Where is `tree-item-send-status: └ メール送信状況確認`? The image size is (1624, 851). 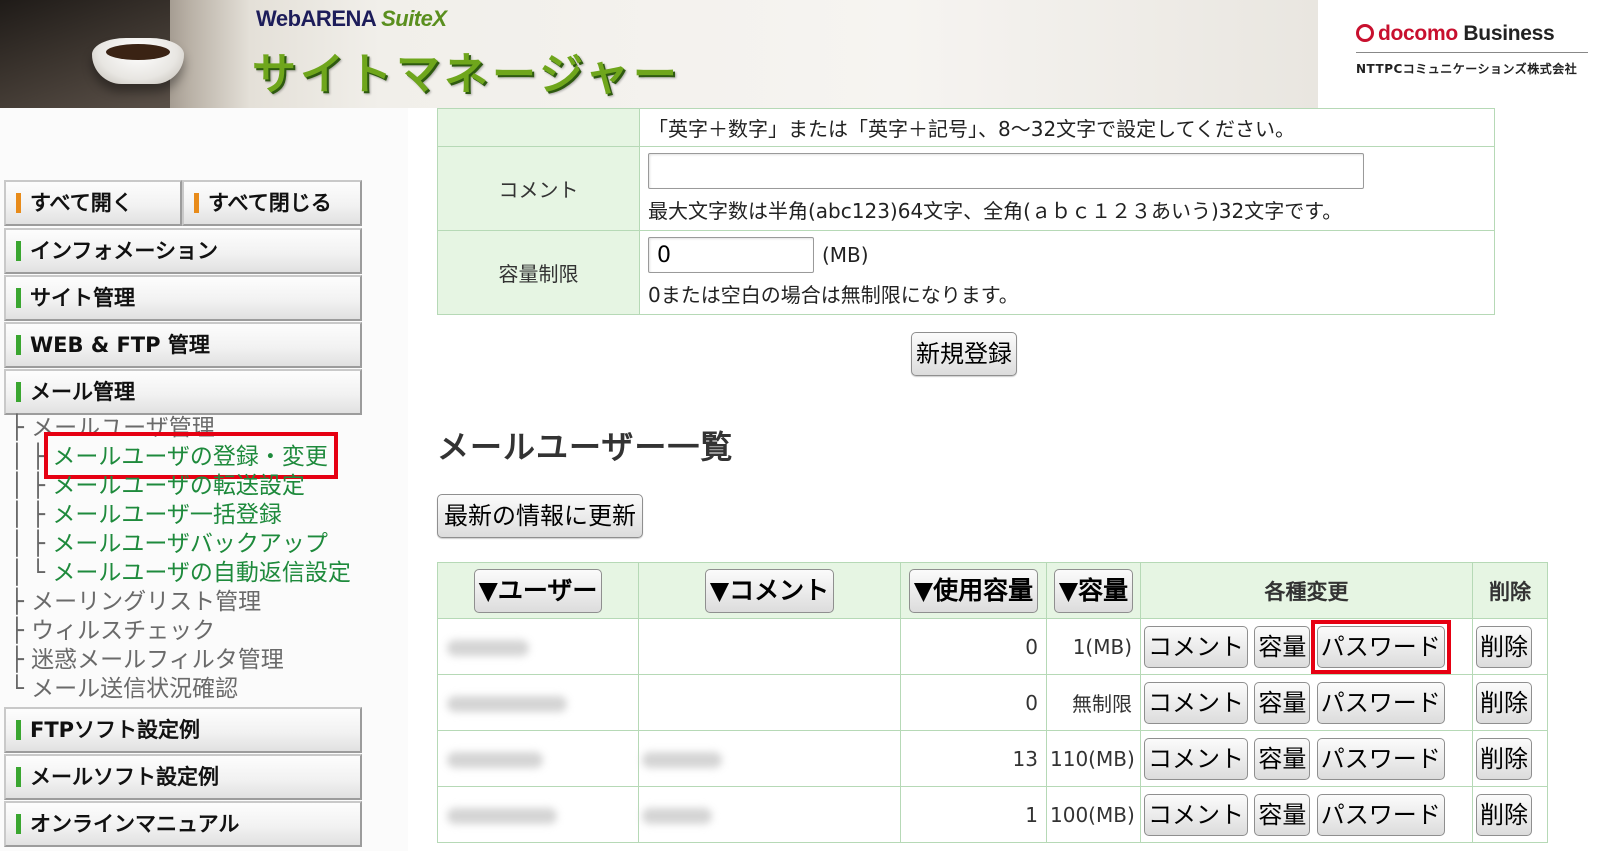 tree-item-send-status: └ メール送信状況確認 is located at coordinates (124, 689).